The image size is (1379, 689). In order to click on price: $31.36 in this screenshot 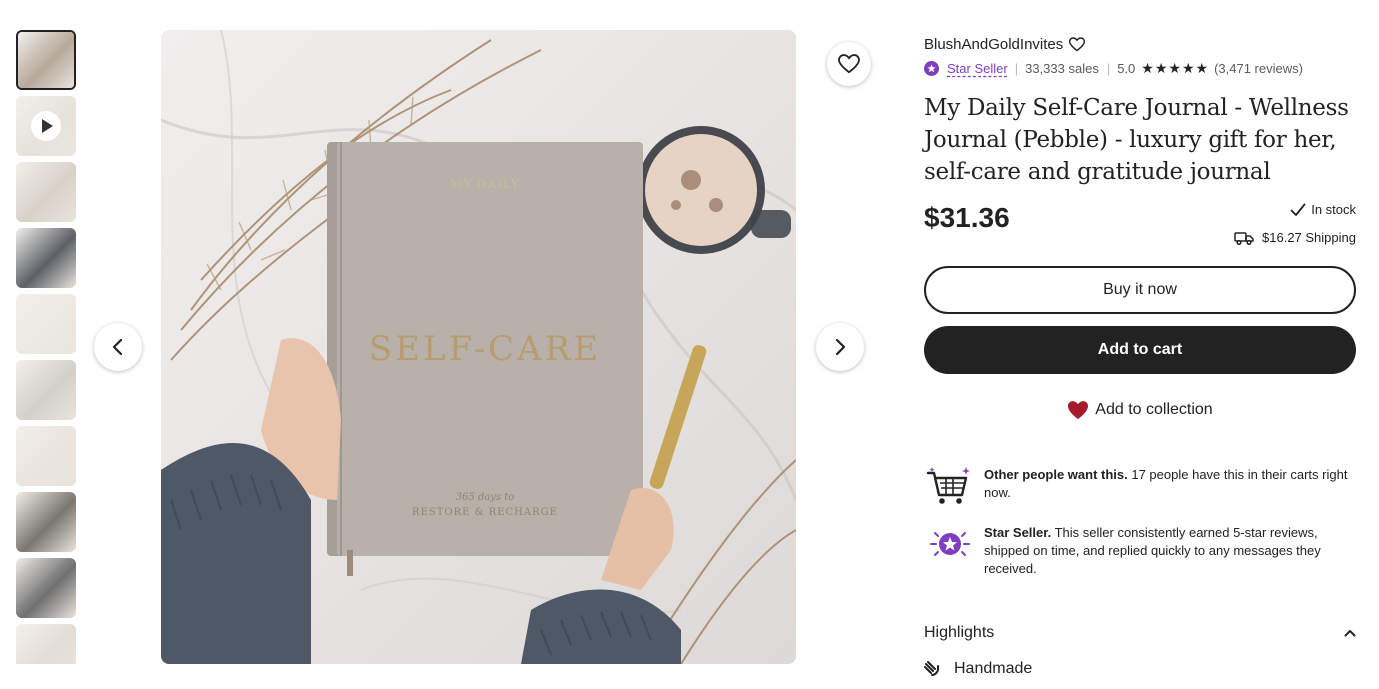, I will do `click(967, 217)`.